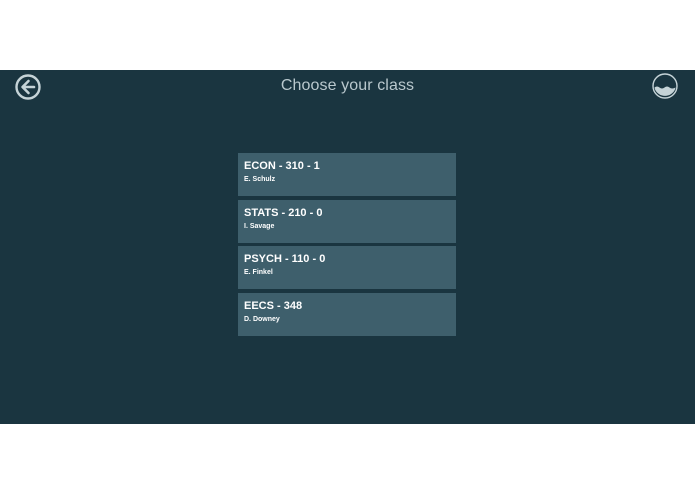 This screenshot has height=494, width=695. What do you see at coordinates (273, 305) in the screenshot?
I see `class-name: EECS - 348` at bounding box center [273, 305].